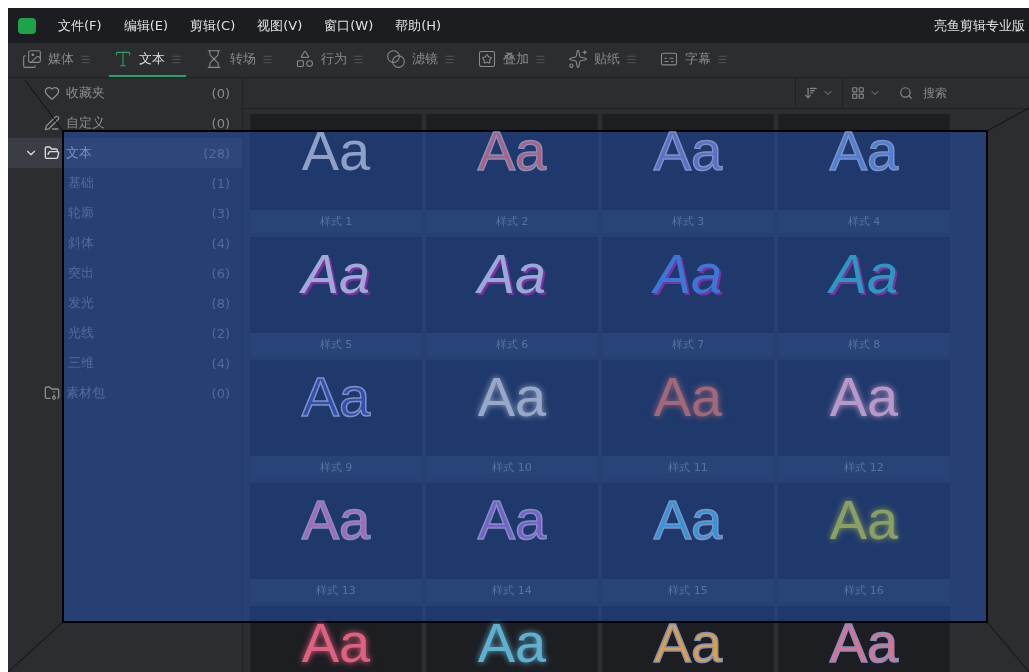 Image resolution: width=1029 pixels, height=672 pixels. I want to click on menu-item: 视图(V), so click(280, 25).